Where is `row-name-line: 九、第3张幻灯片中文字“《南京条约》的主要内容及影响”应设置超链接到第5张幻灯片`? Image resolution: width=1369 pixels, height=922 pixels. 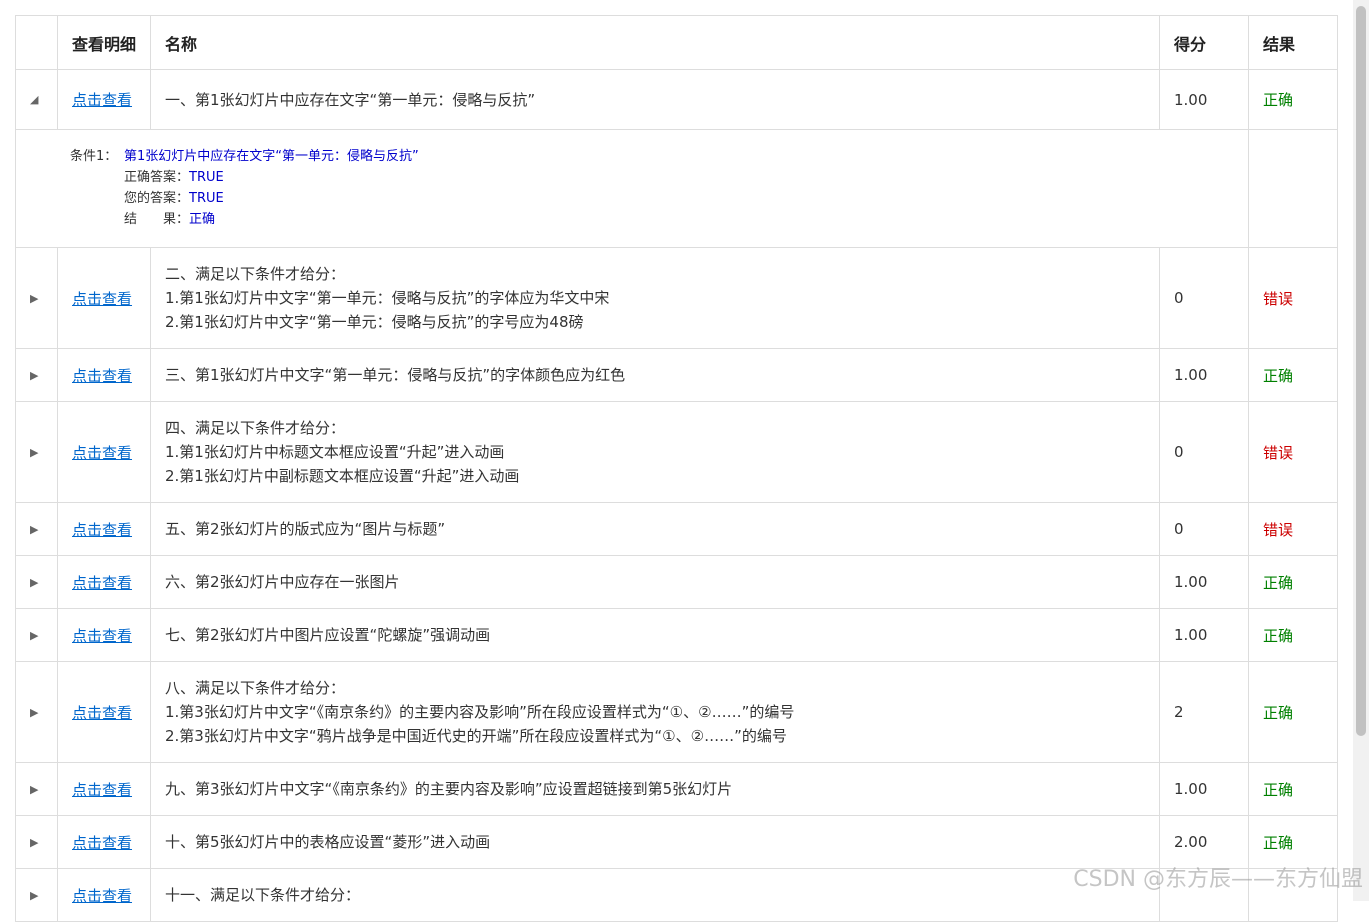
row-name-line: 九、第3张幻灯片中文字“《南京条约》的主要内容及影响”应设置超链接到第5张幻灯片 is located at coordinates (449, 789).